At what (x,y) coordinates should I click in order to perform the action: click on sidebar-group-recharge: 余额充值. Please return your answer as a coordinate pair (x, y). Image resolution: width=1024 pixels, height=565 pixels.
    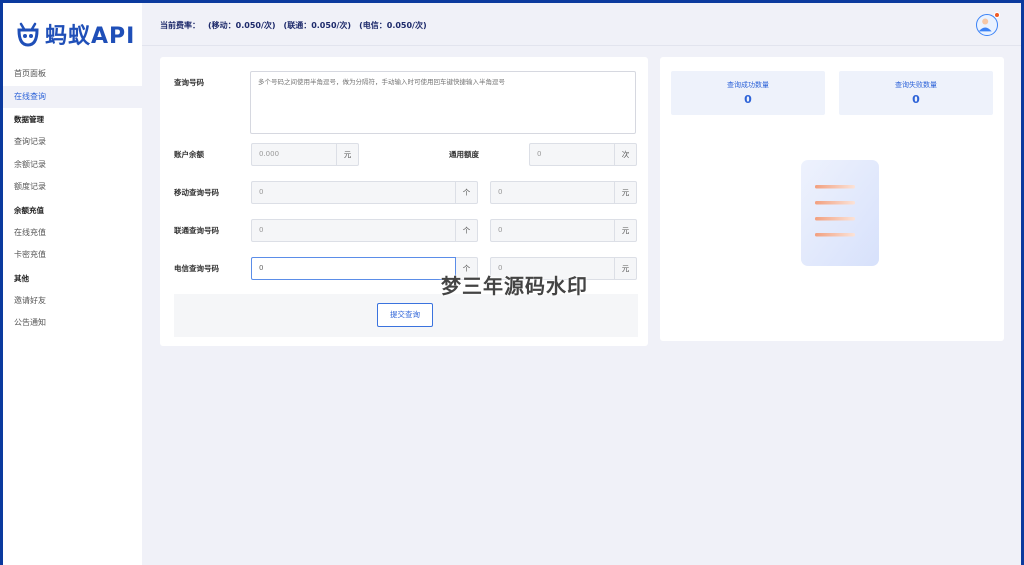
    Looking at the image, I should click on (29, 210).